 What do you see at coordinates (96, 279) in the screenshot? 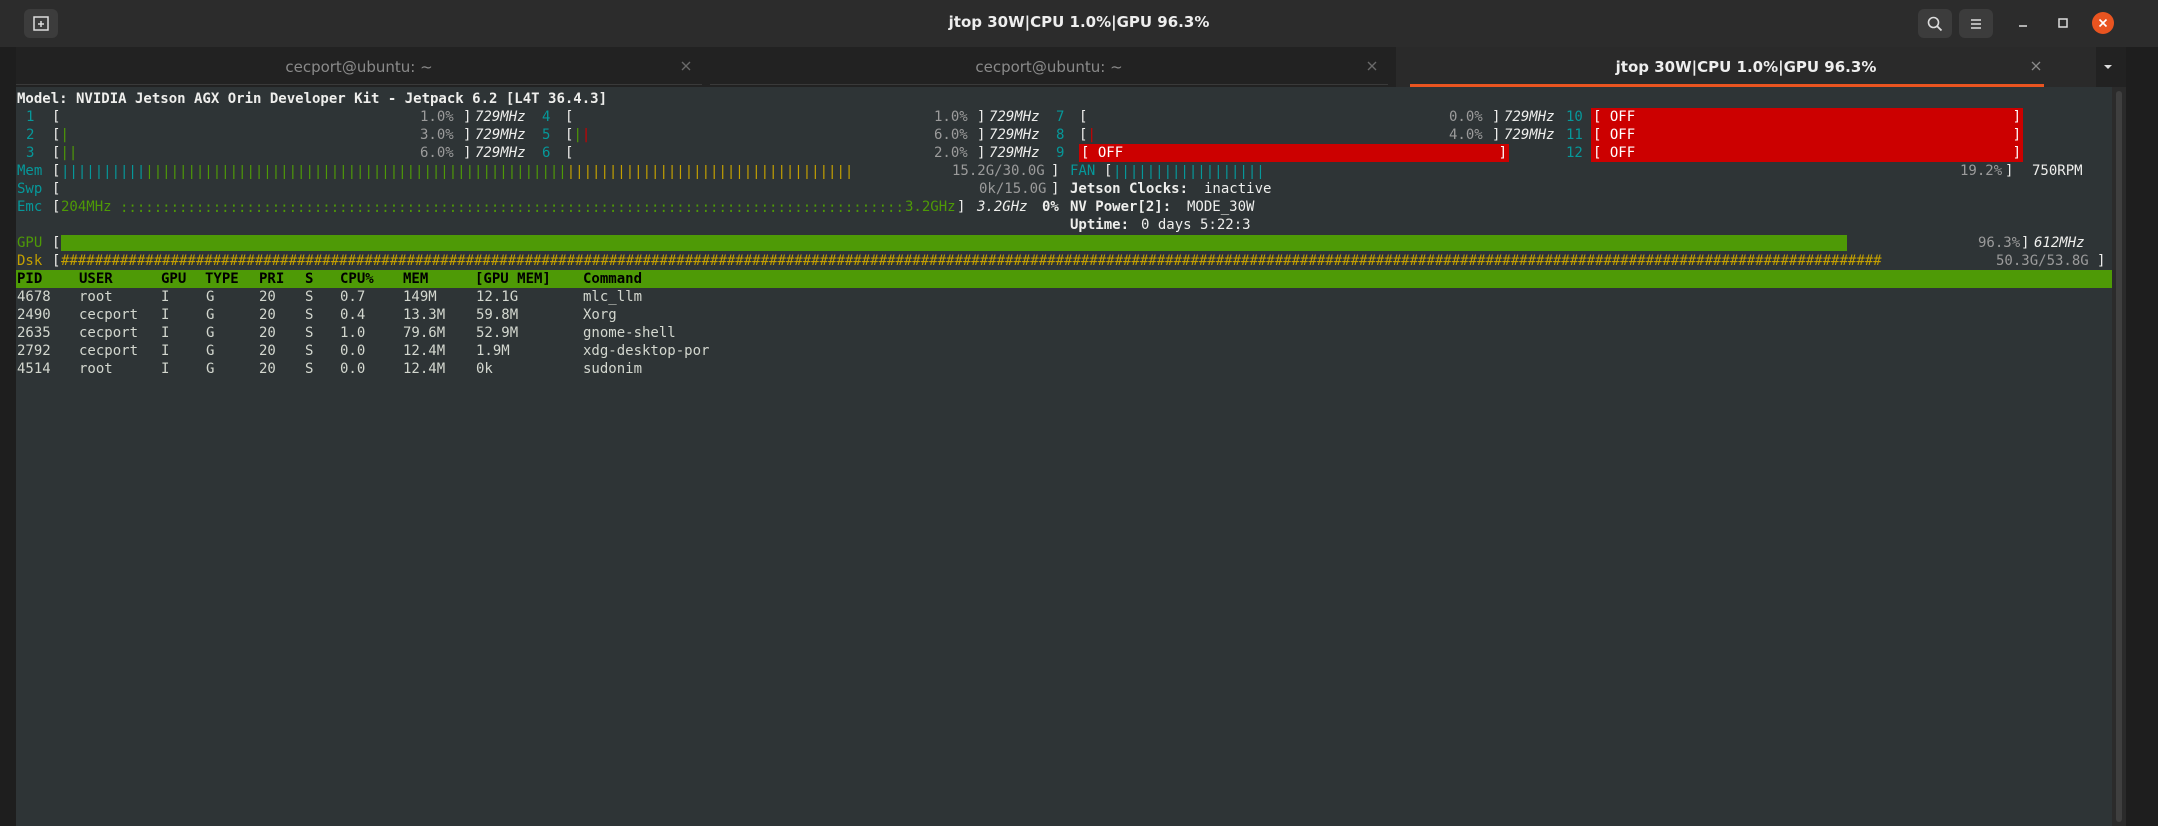
I see `col-user: USER` at bounding box center [96, 279].